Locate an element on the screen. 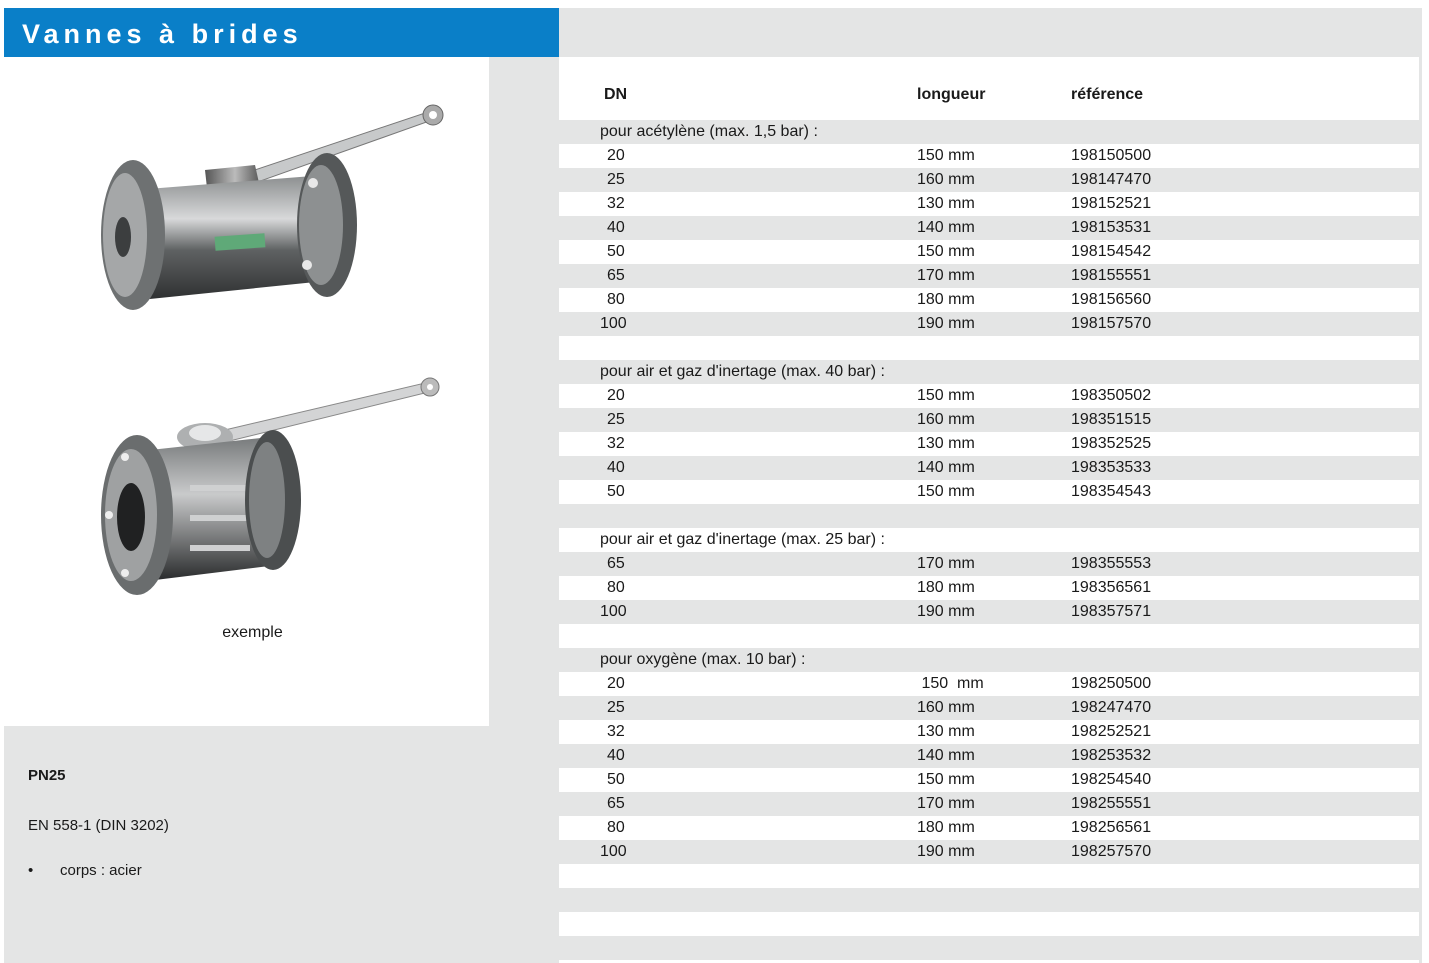 This screenshot has height=963, width=1429. body-material: corps : acier is located at coordinates (101, 870).